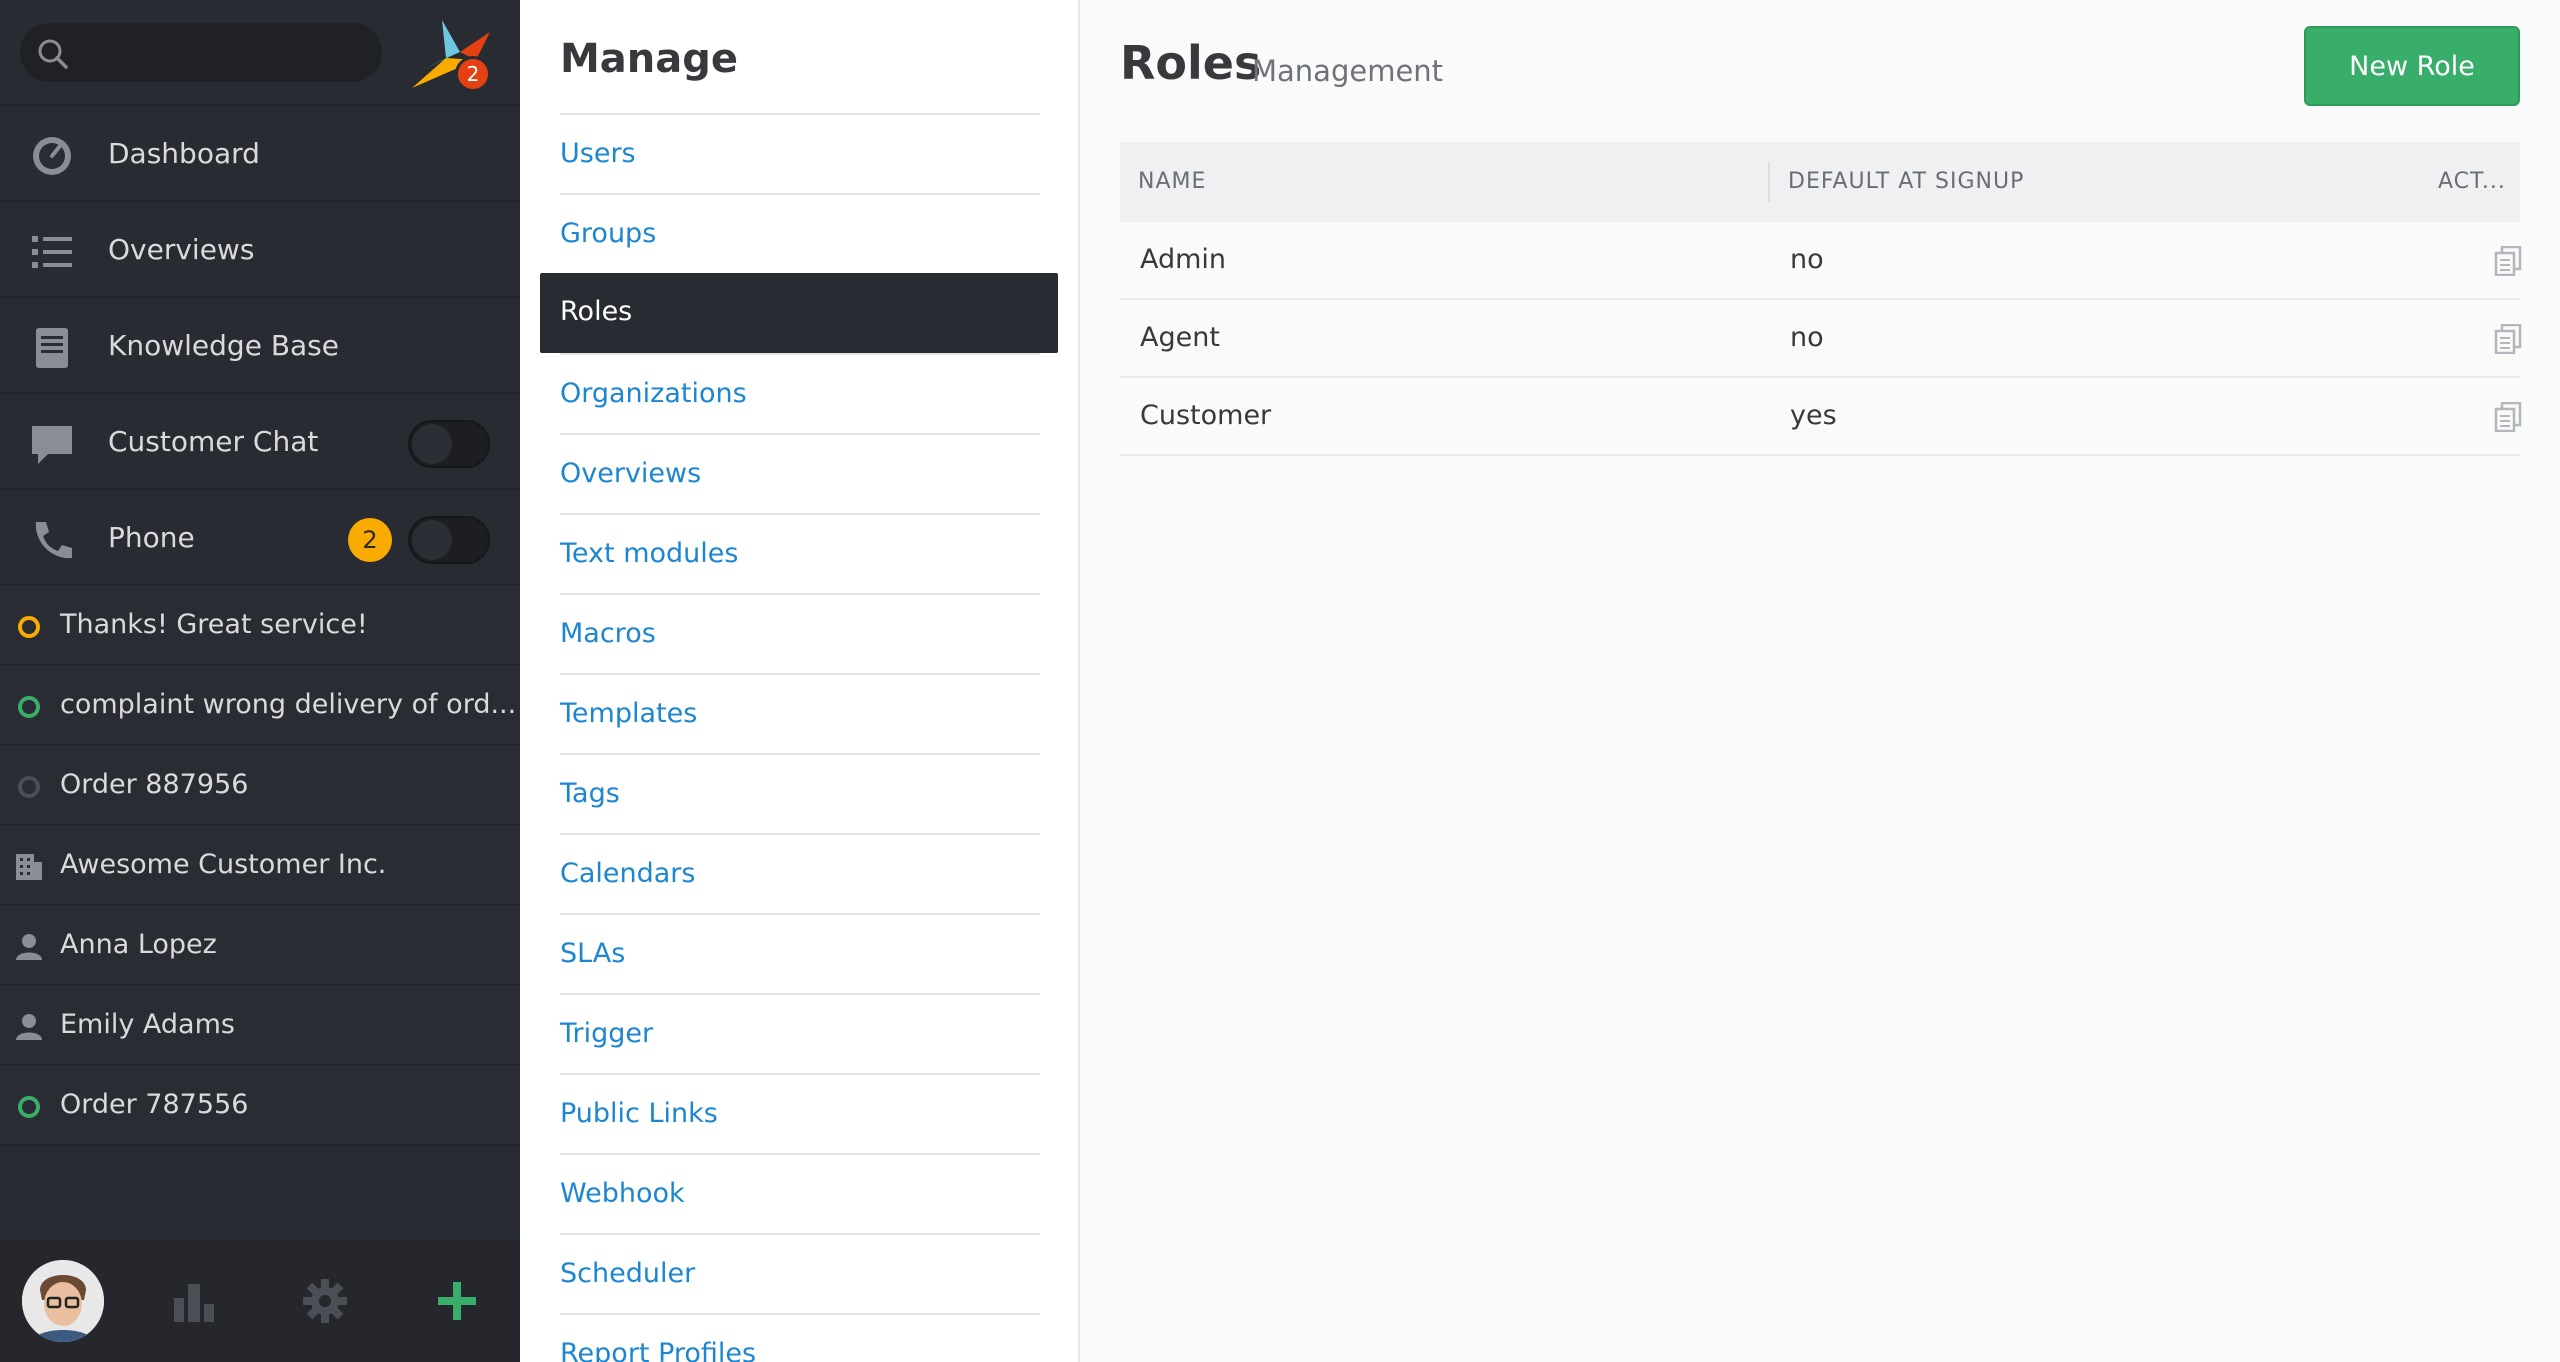 The image size is (2560, 1362). What do you see at coordinates (154, 1104) in the screenshot?
I see `task-label: Order 787556` at bounding box center [154, 1104].